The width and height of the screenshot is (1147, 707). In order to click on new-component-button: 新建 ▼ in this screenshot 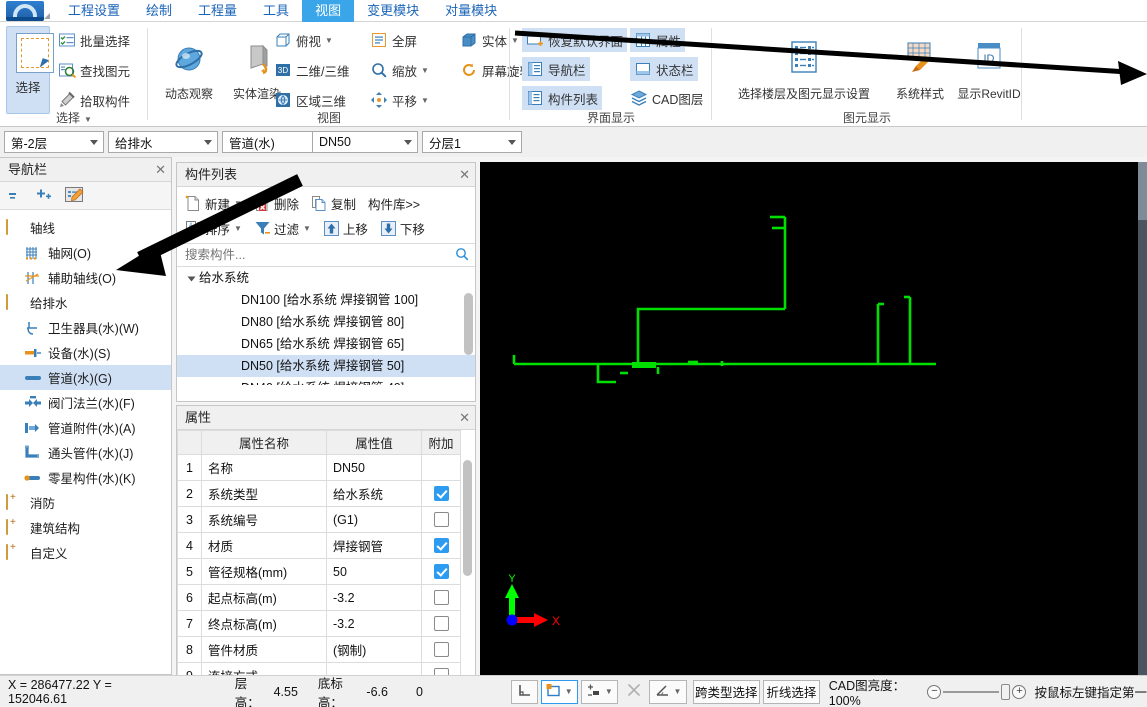, I will do `click(213, 203)`.